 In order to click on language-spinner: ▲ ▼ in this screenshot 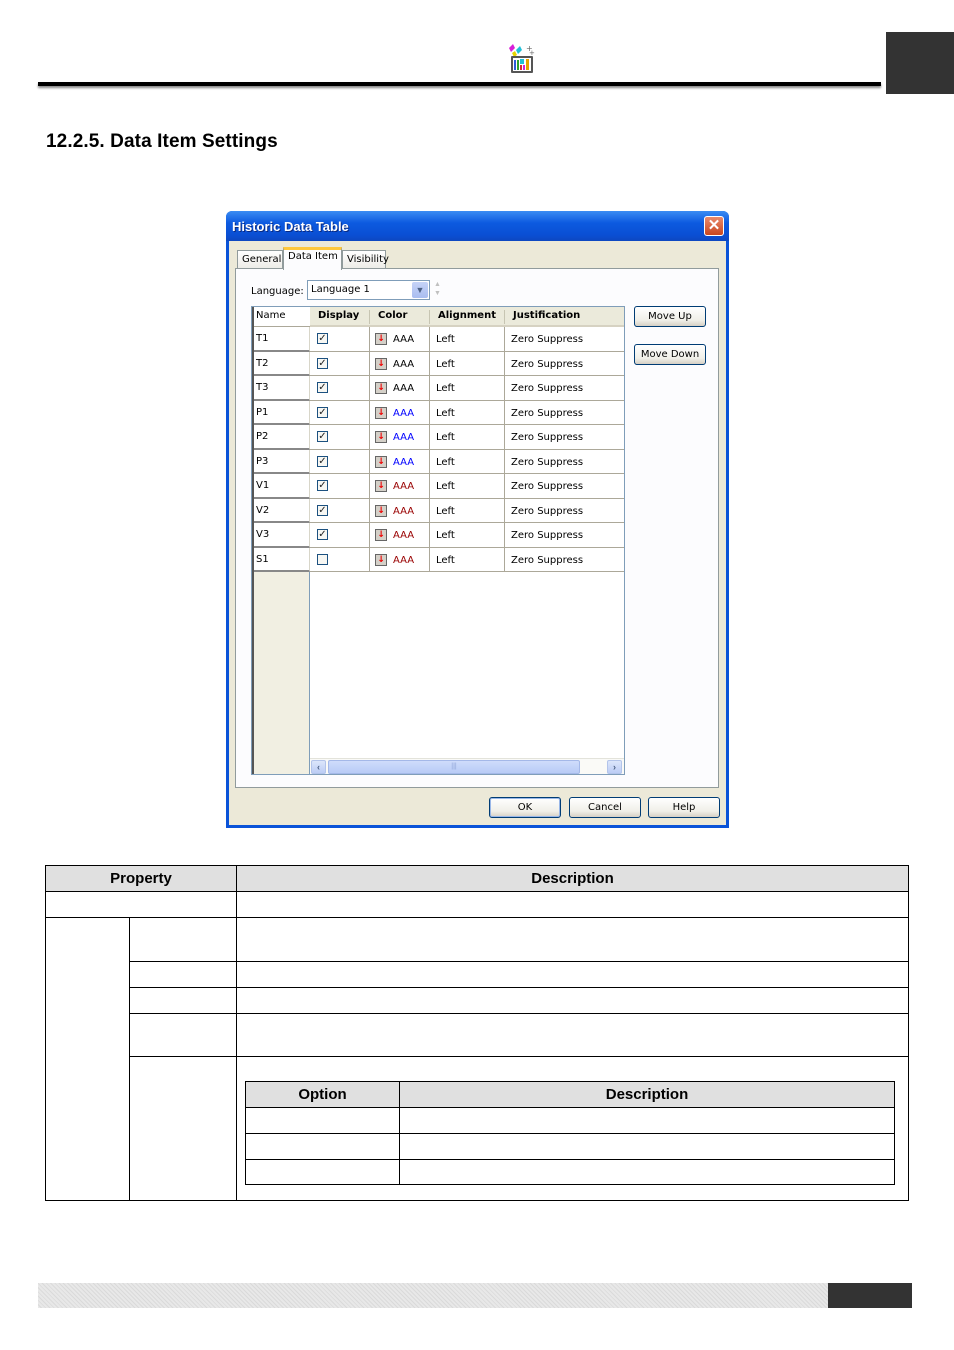, I will do `click(437, 290)`.